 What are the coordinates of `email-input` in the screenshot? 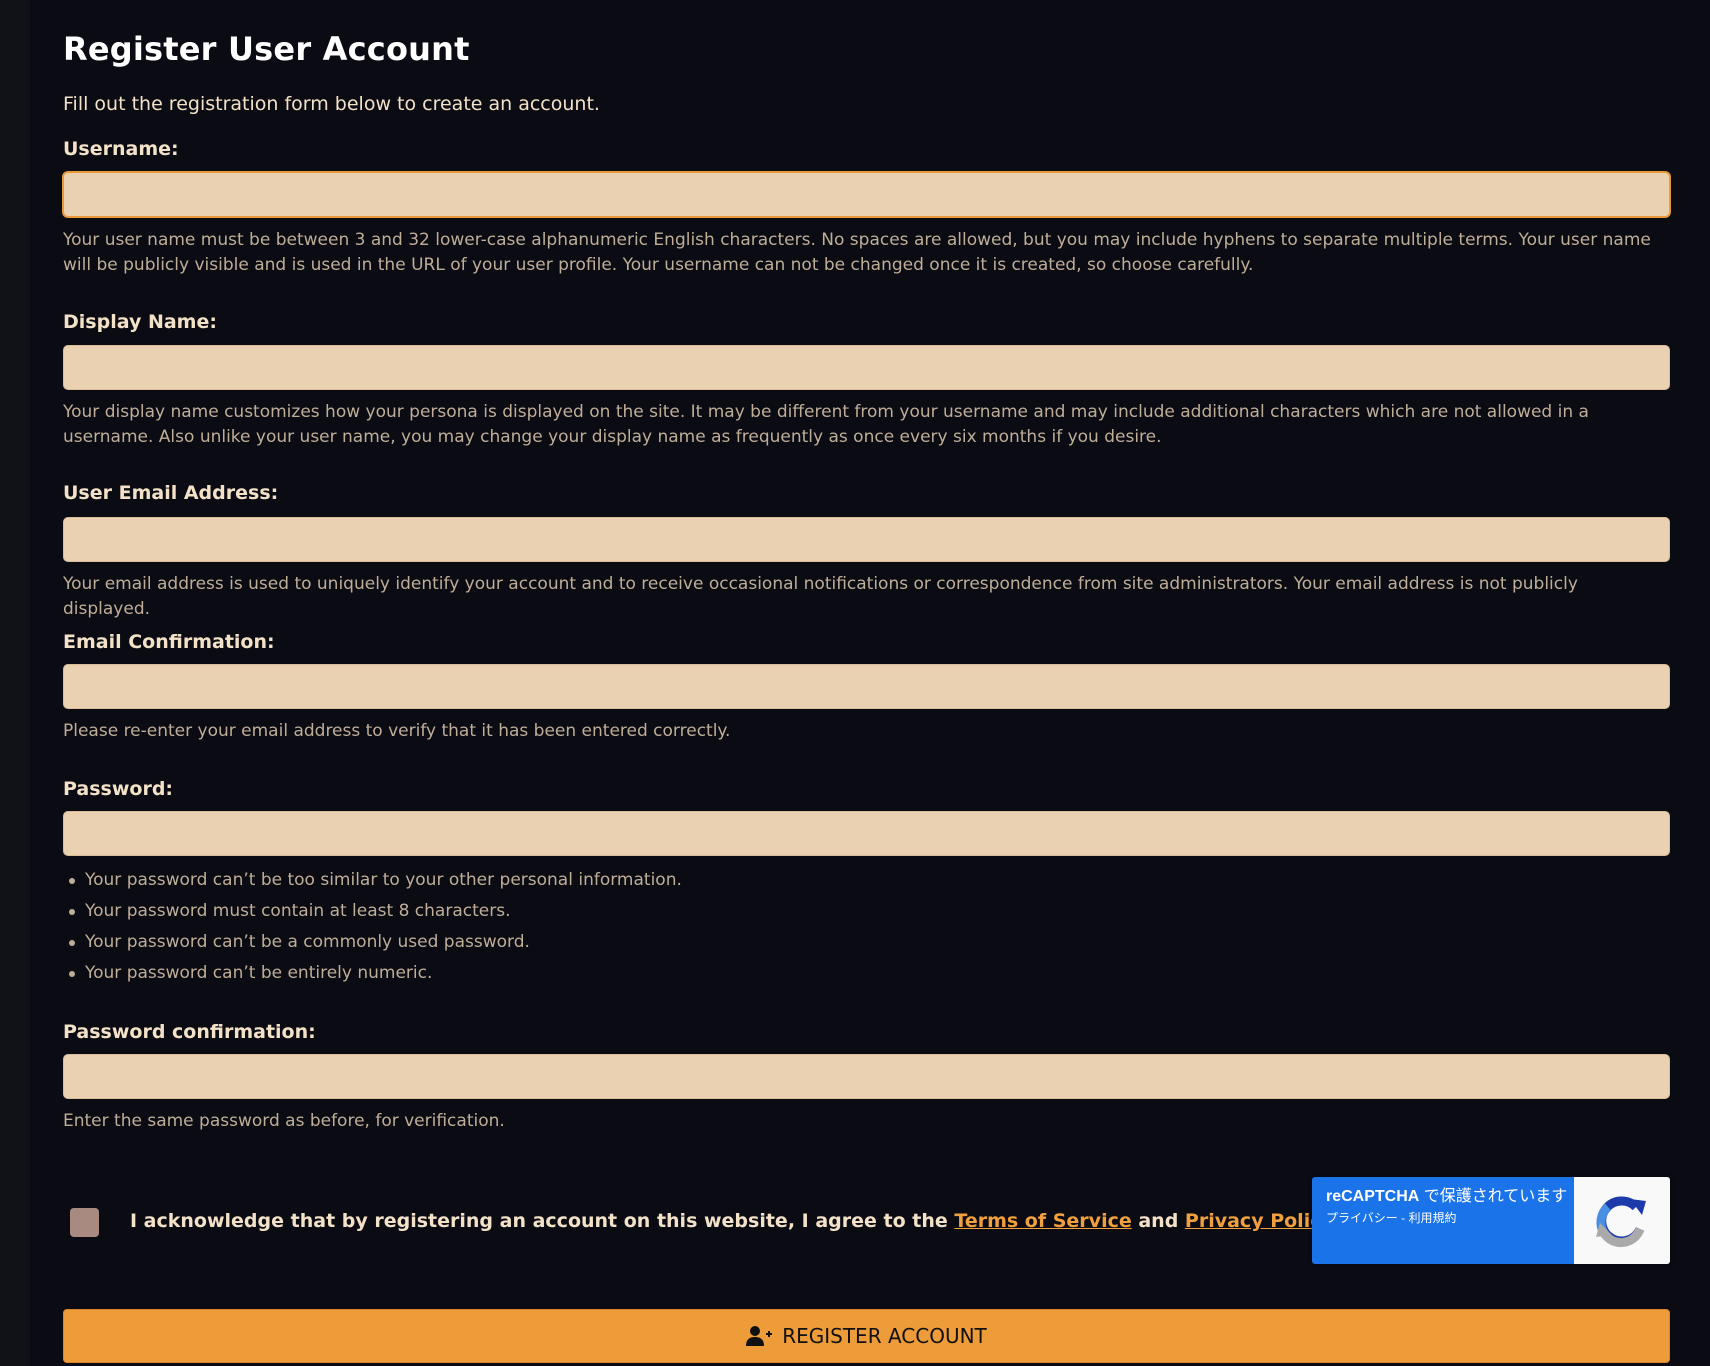 It's located at (866, 539).